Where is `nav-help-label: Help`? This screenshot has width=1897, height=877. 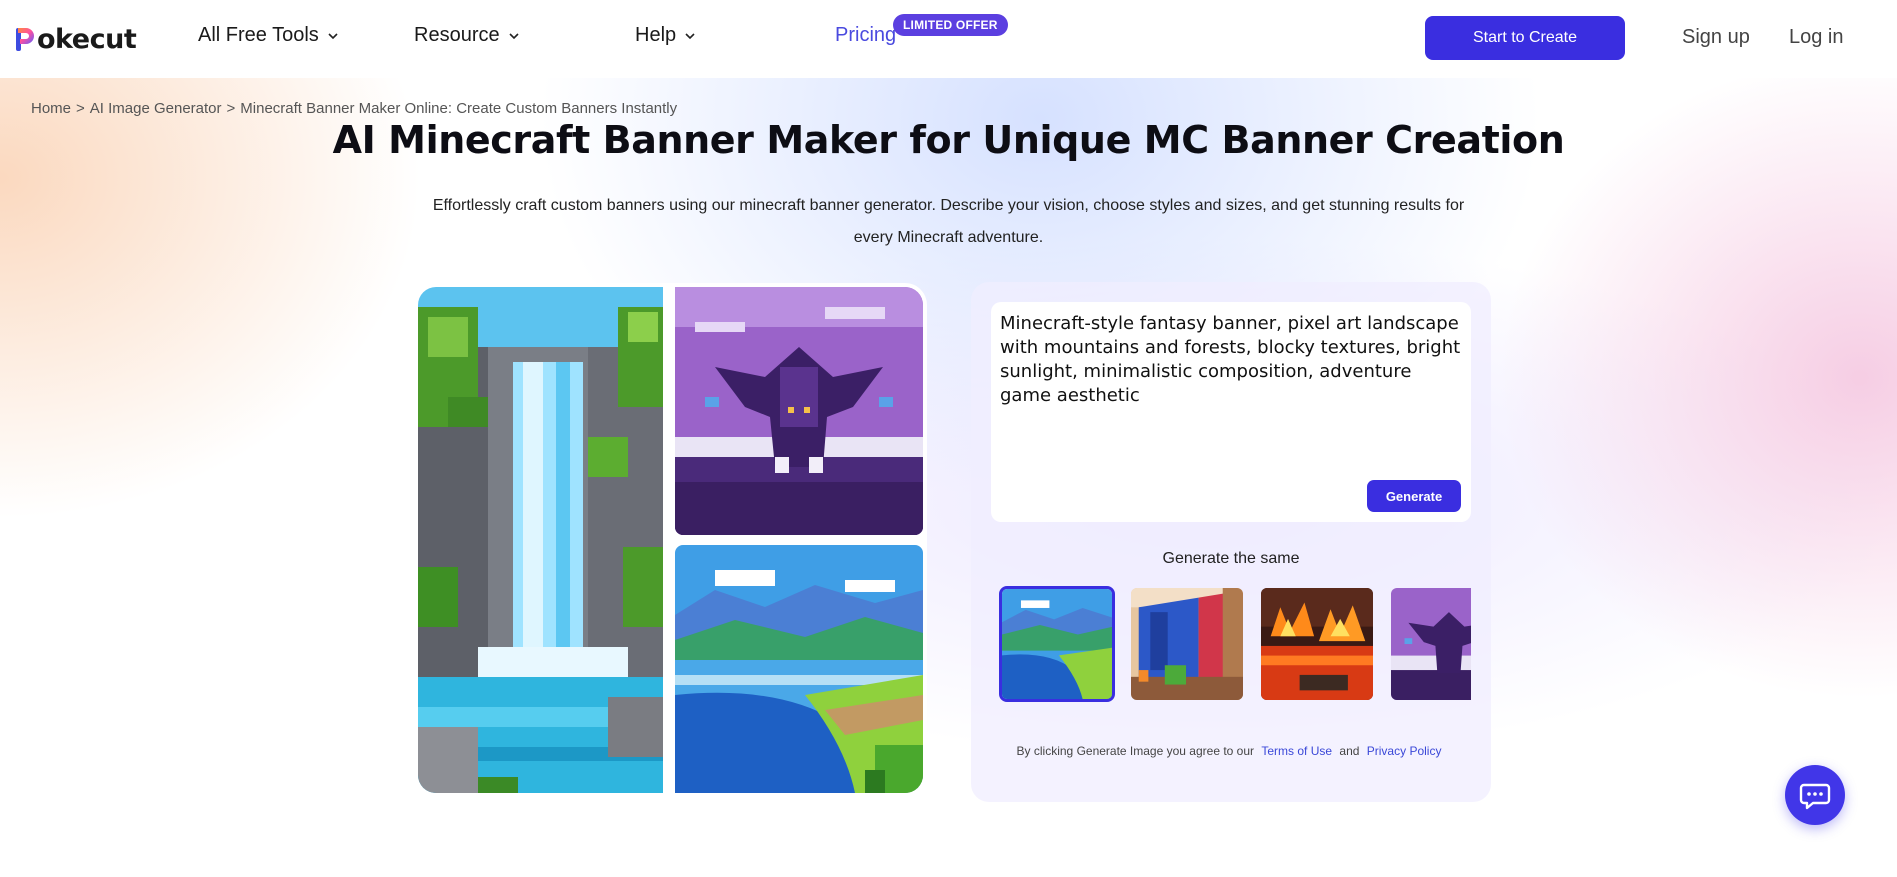
nav-help-label: Help is located at coordinates (656, 35).